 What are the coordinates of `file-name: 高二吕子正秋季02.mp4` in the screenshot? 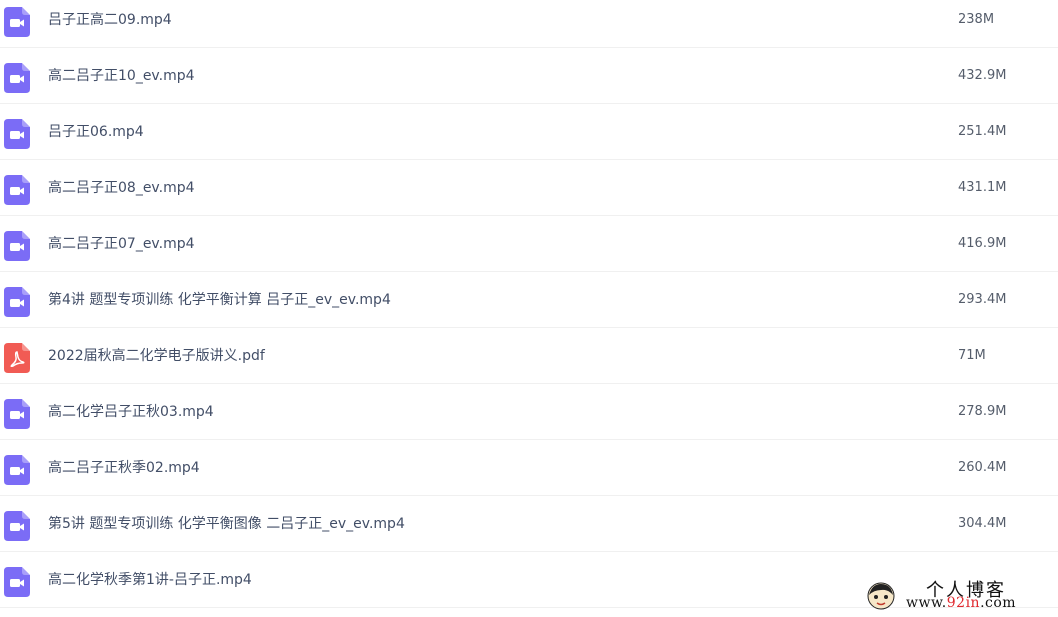 It's located at (124, 468).